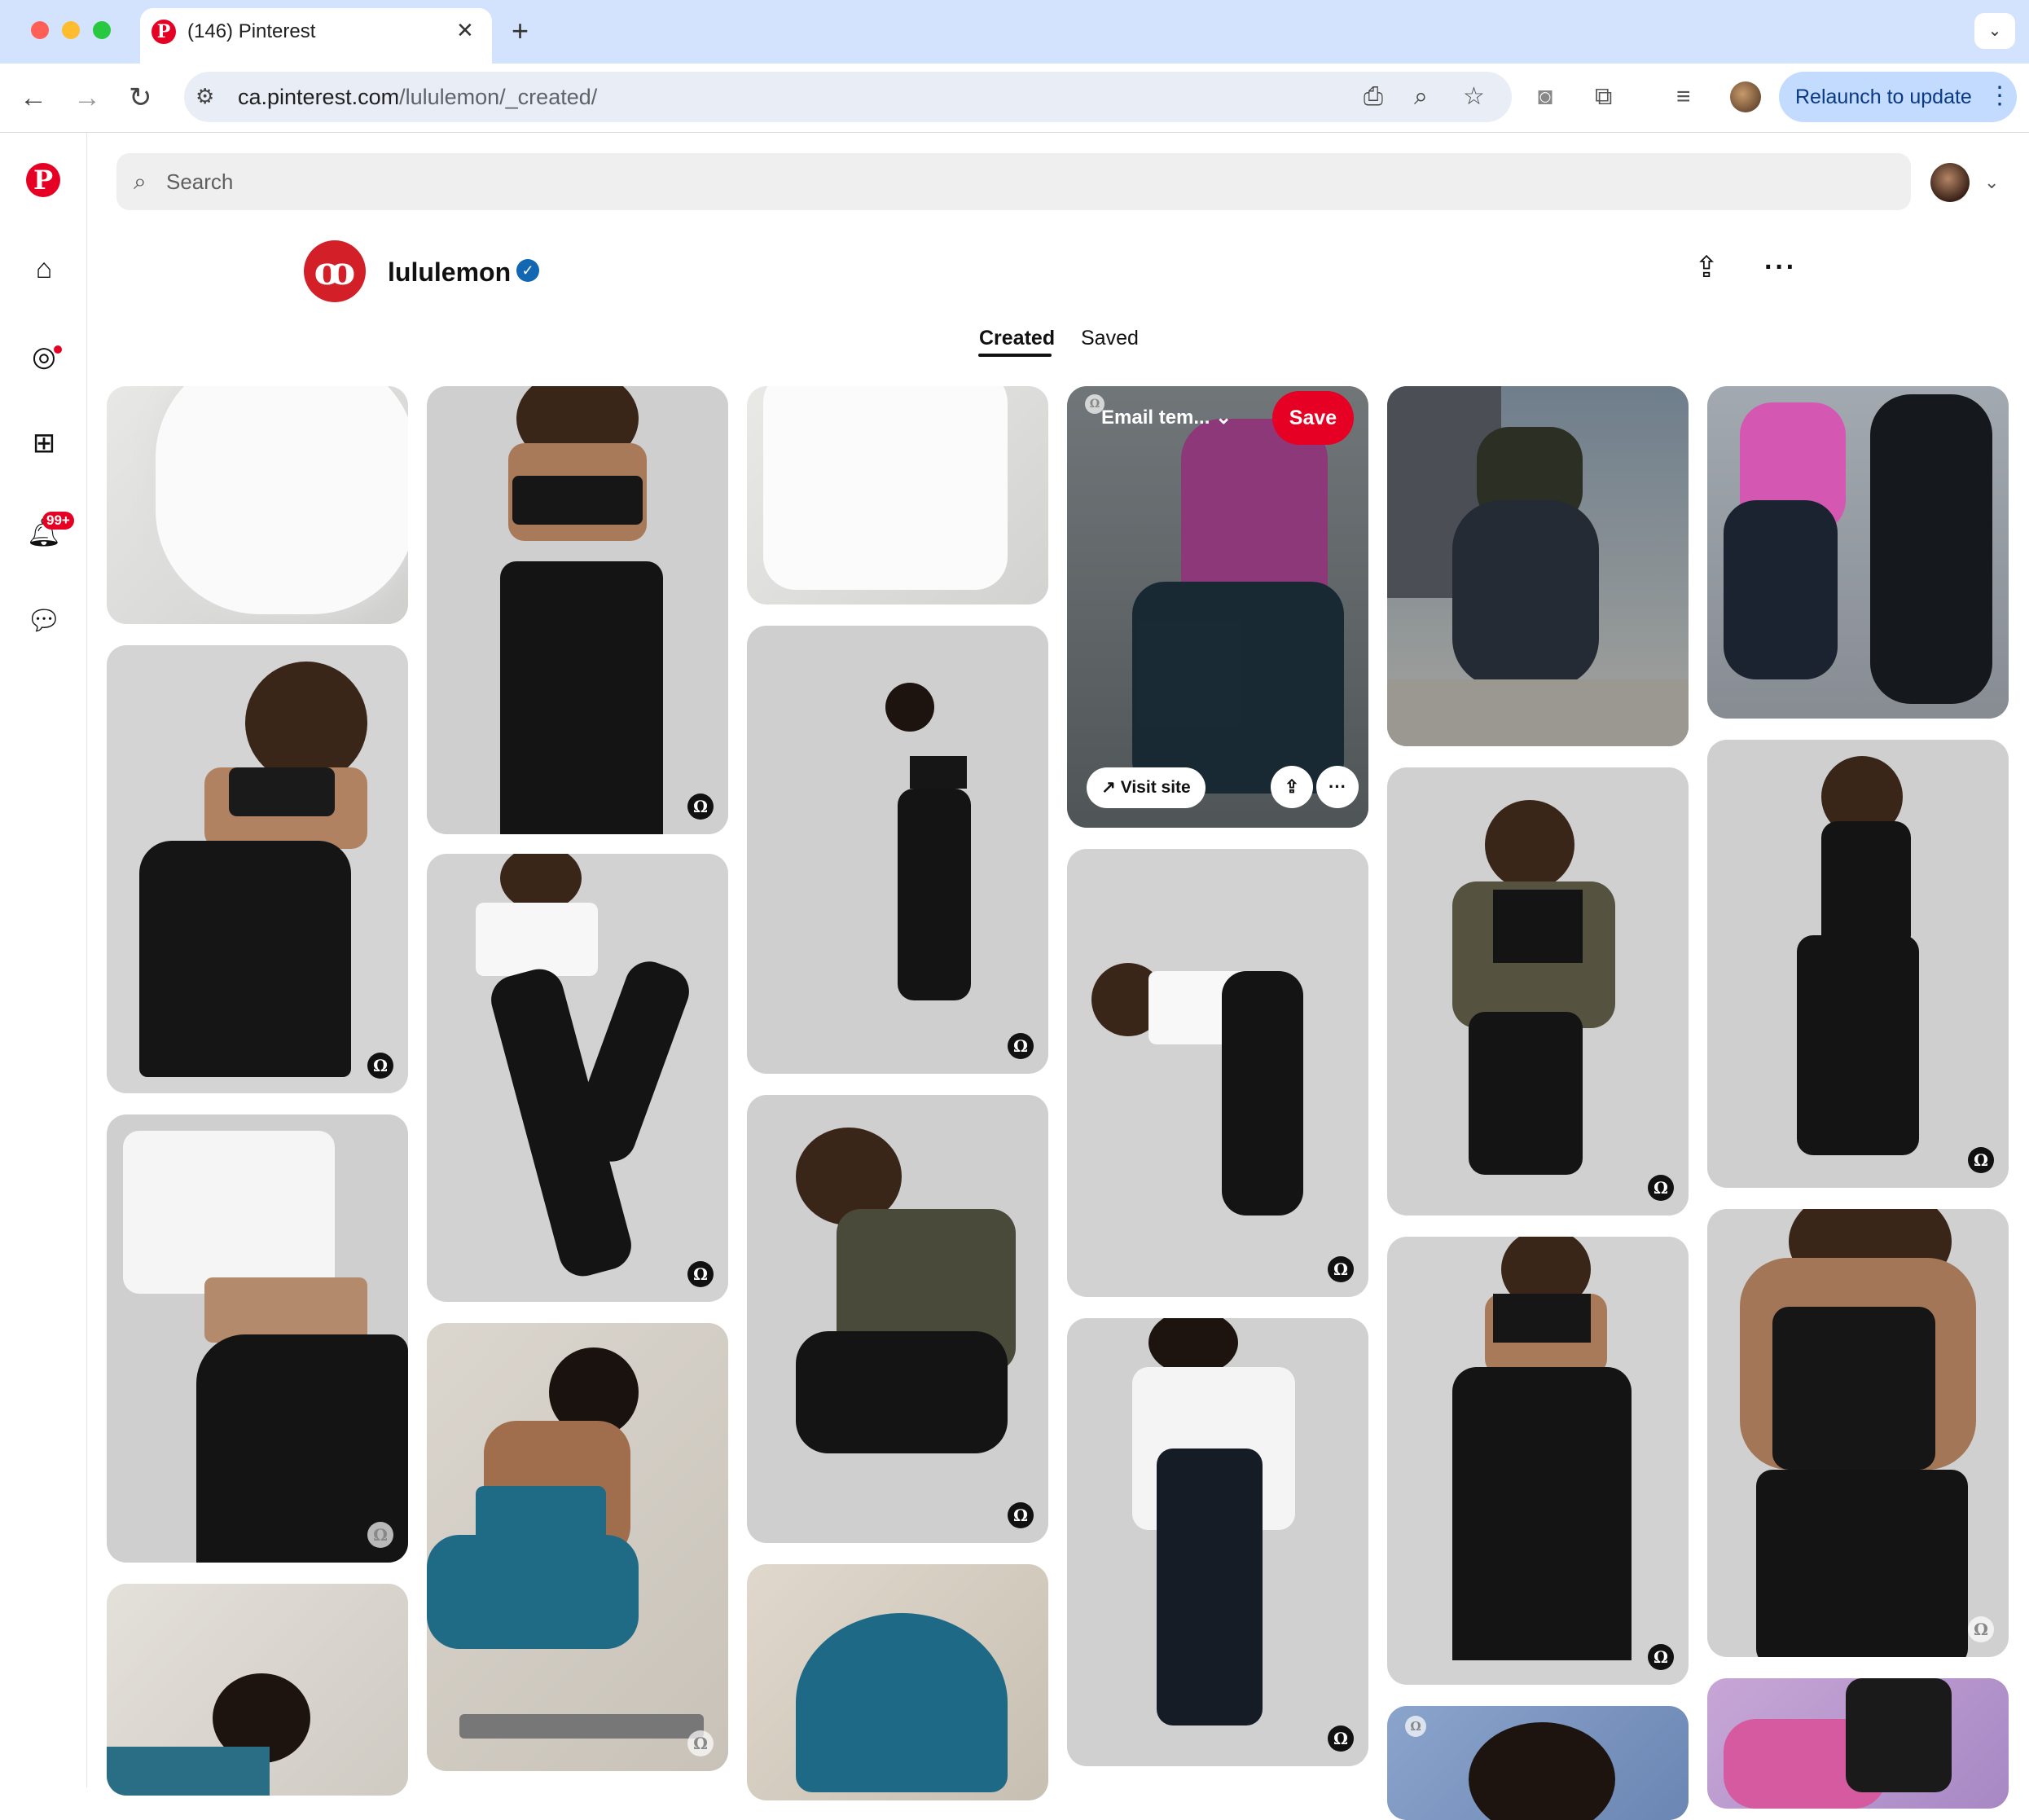 The image size is (2029, 1820). What do you see at coordinates (1683, 96) in the screenshot?
I see `media-control-icon: ≡` at bounding box center [1683, 96].